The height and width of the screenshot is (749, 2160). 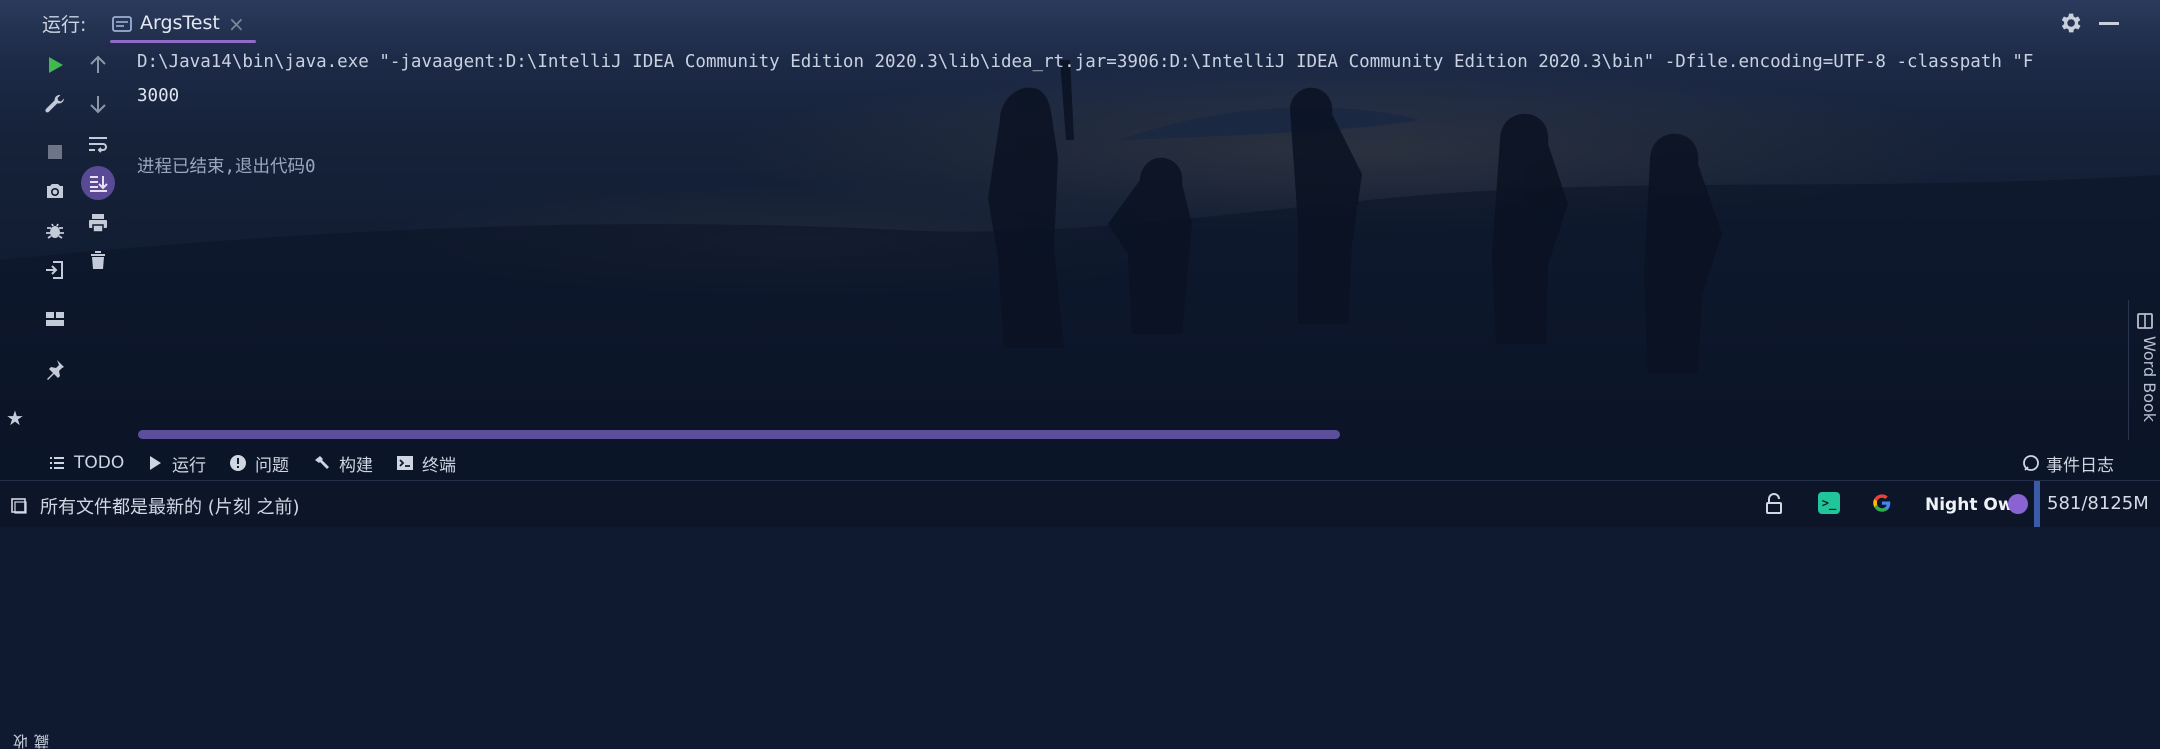 I want to click on scroll-up-button, so click(x=98, y=65).